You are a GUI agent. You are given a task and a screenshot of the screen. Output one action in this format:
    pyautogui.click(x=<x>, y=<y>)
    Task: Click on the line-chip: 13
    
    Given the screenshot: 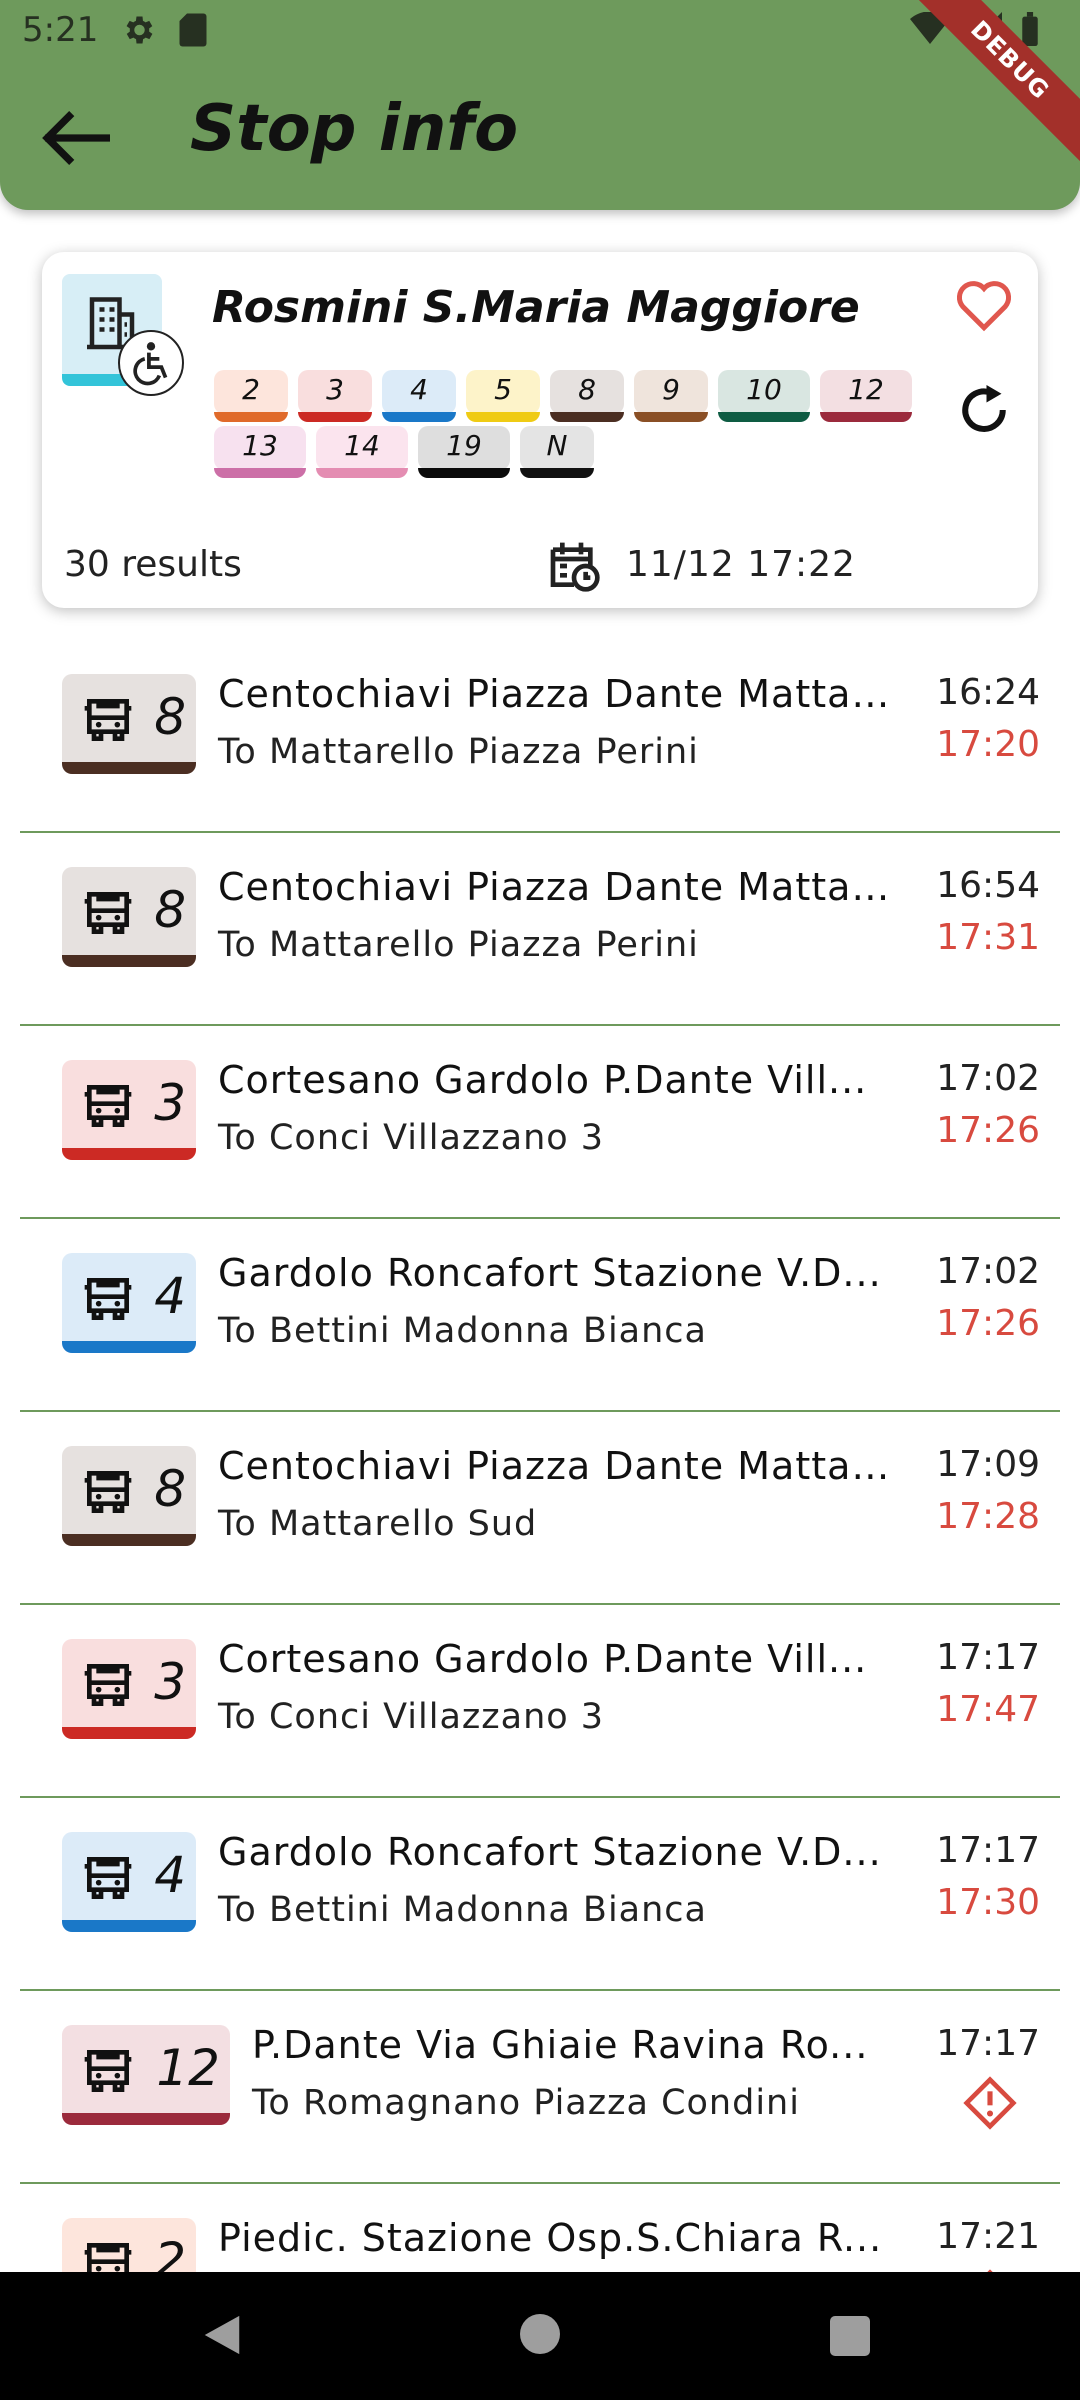 What is the action you would take?
    pyautogui.click(x=260, y=452)
    